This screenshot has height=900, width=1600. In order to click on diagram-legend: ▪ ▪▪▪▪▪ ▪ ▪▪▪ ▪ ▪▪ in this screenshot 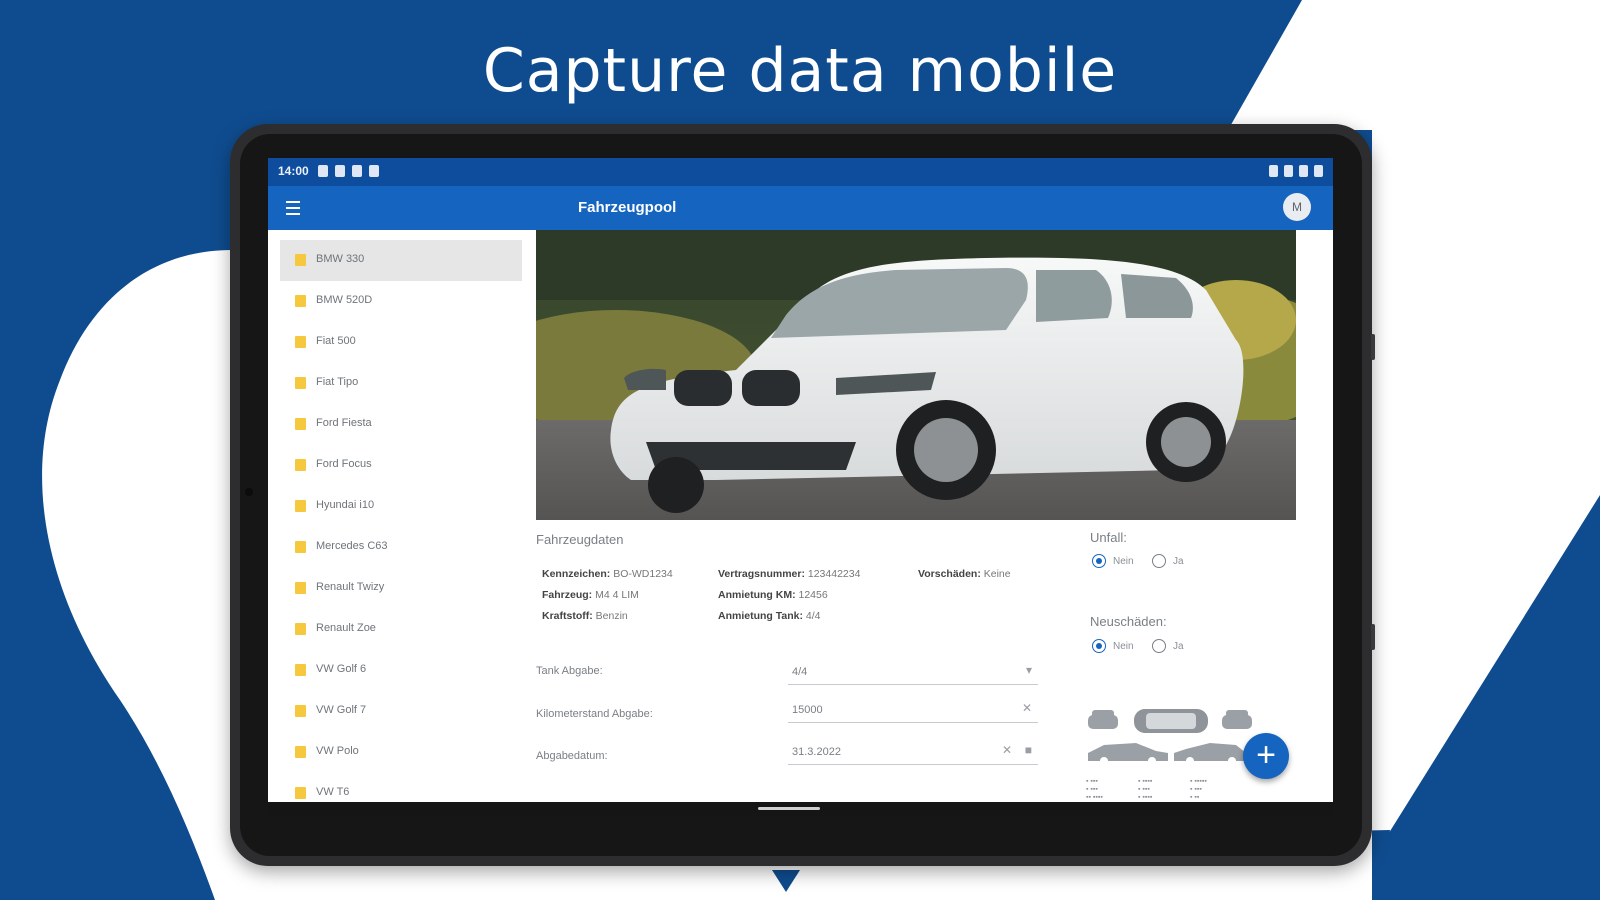, I will do `click(1198, 789)`.